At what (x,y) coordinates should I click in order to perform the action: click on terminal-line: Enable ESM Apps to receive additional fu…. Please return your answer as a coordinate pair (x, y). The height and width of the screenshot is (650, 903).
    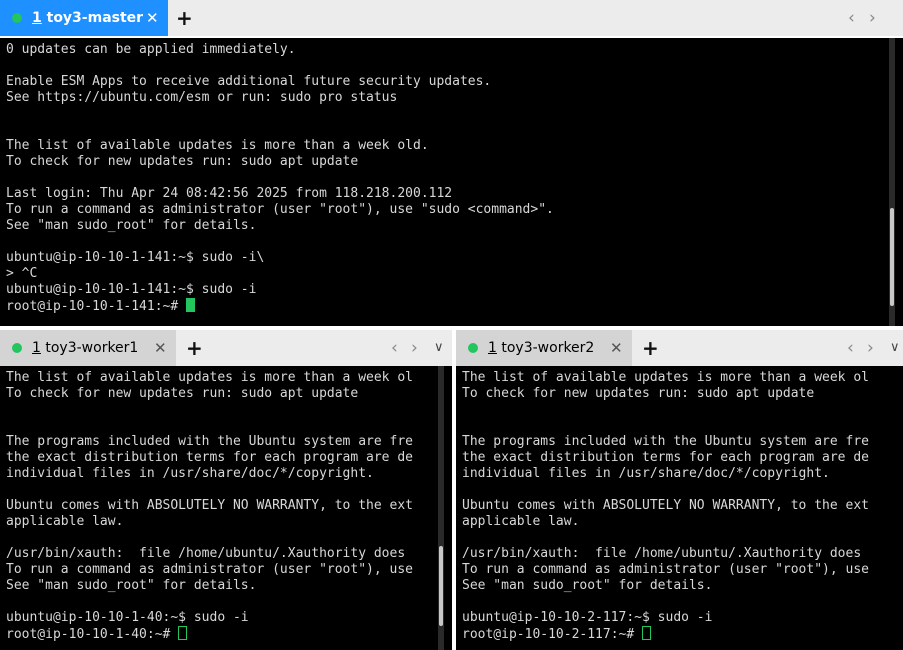
    Looking at the image, I should click on (249, 81).